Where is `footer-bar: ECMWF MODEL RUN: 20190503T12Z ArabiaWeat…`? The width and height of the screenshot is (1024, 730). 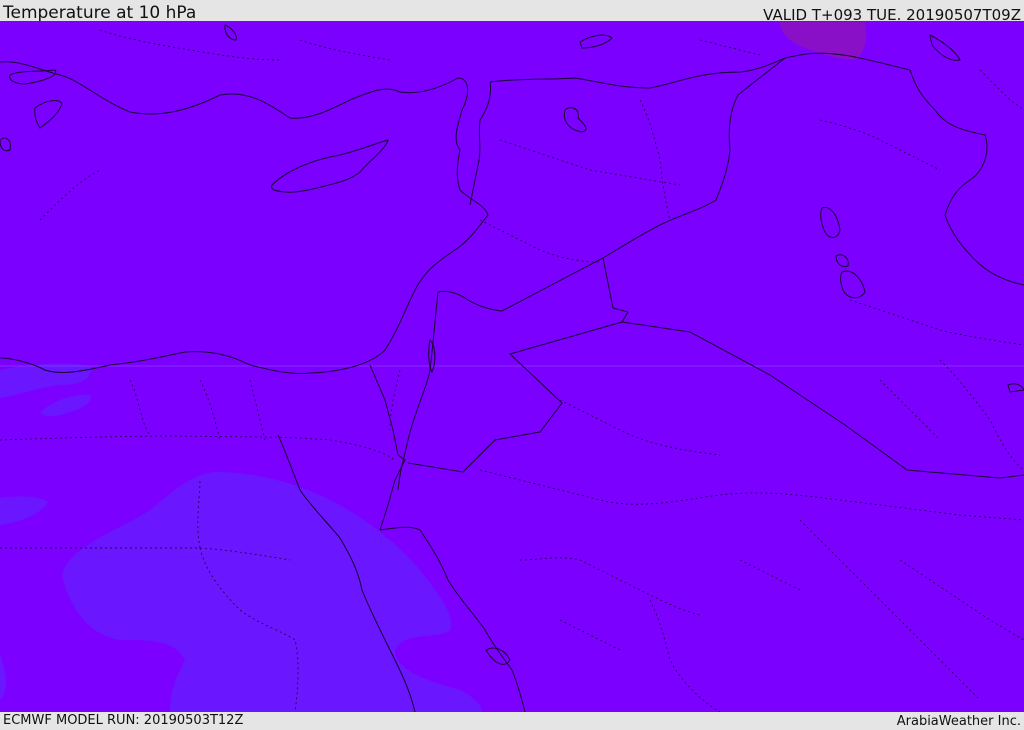
footer-bar: ECMWF MODEL RUN: 20190503T12Z ArabiaWeat… is located at coordinates (512, 720).